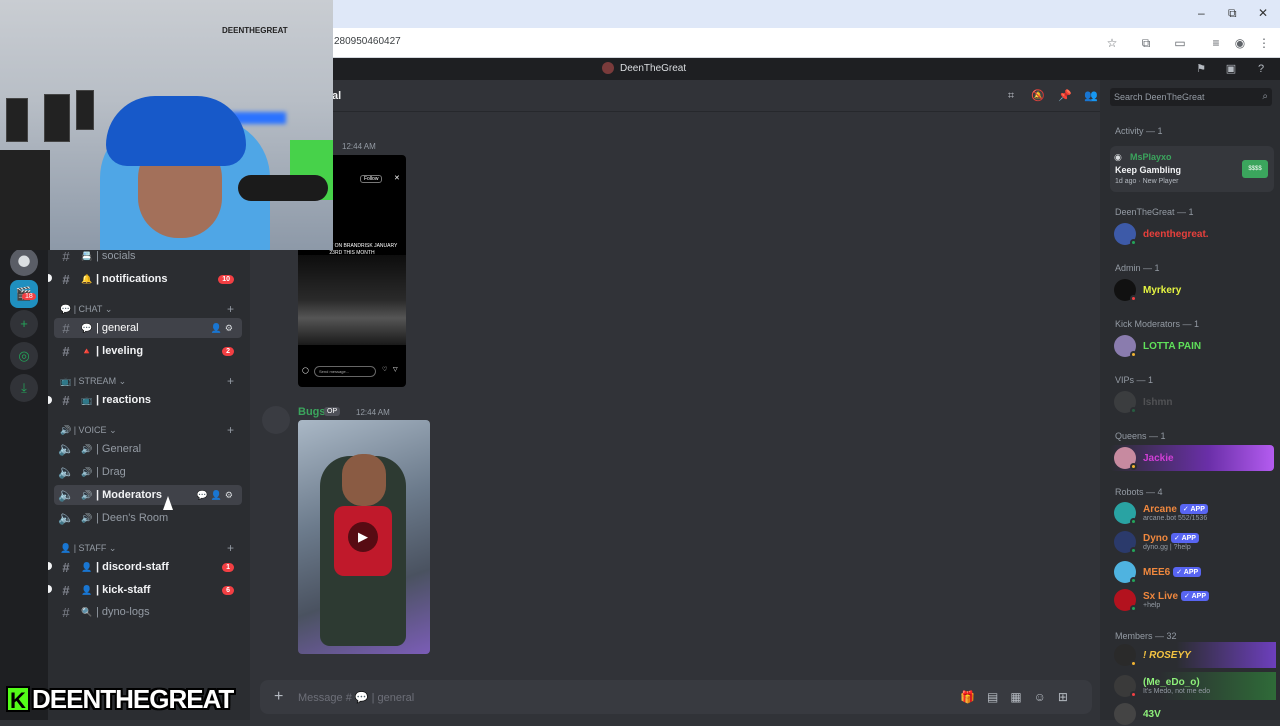 The width and height of the screenshot is (1280, 726). Describe the element at coordinates (1201, 69) in the screenshot. I see `flag-icon: ⚑` at that location.